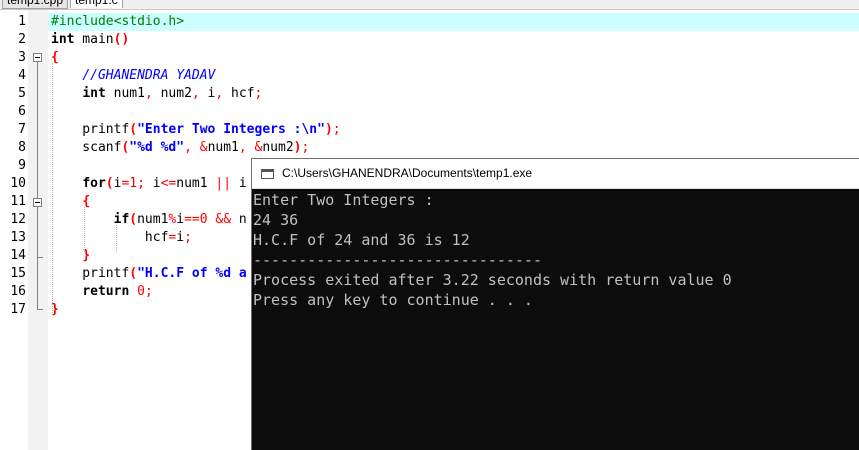 This screenshot has height=450, width=859. Describe the element at coordinates (276, 220) in the screenshot. I see `console-output-line: 24 36` at that location.